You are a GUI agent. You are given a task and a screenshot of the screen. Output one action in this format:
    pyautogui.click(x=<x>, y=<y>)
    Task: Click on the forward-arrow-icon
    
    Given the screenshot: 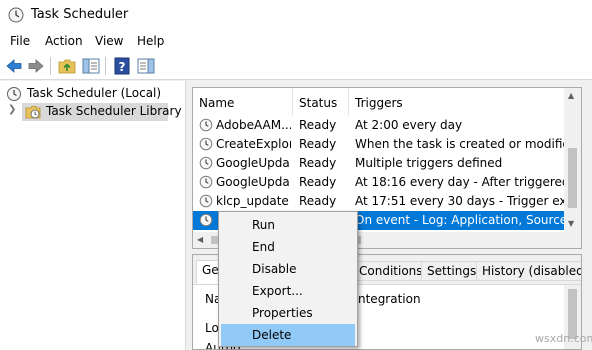 What is the action you would take?
    pyautogui.click(x=36, y=66)
    